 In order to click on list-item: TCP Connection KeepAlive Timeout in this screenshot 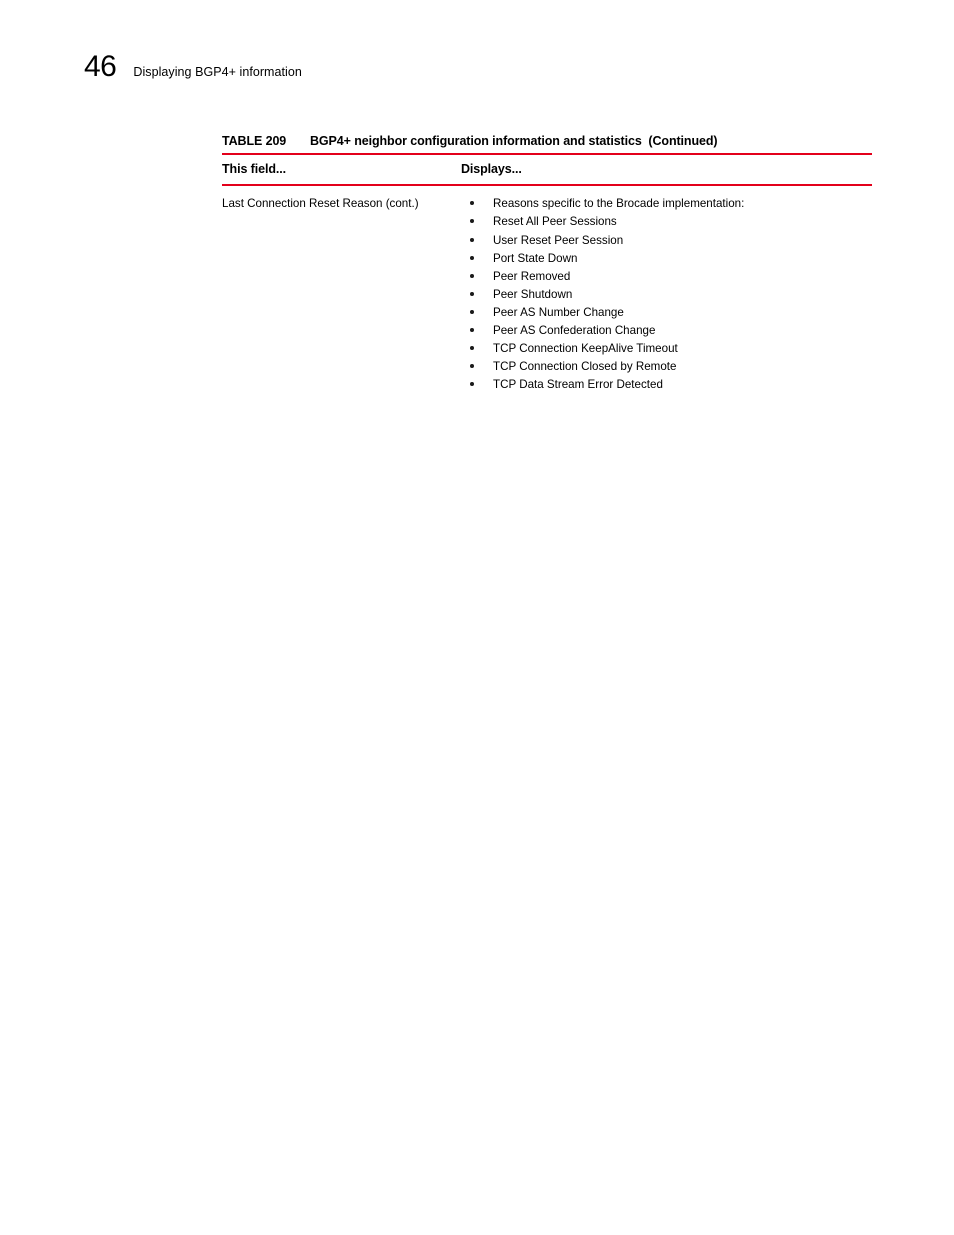, I will do `click(666, 349)`.